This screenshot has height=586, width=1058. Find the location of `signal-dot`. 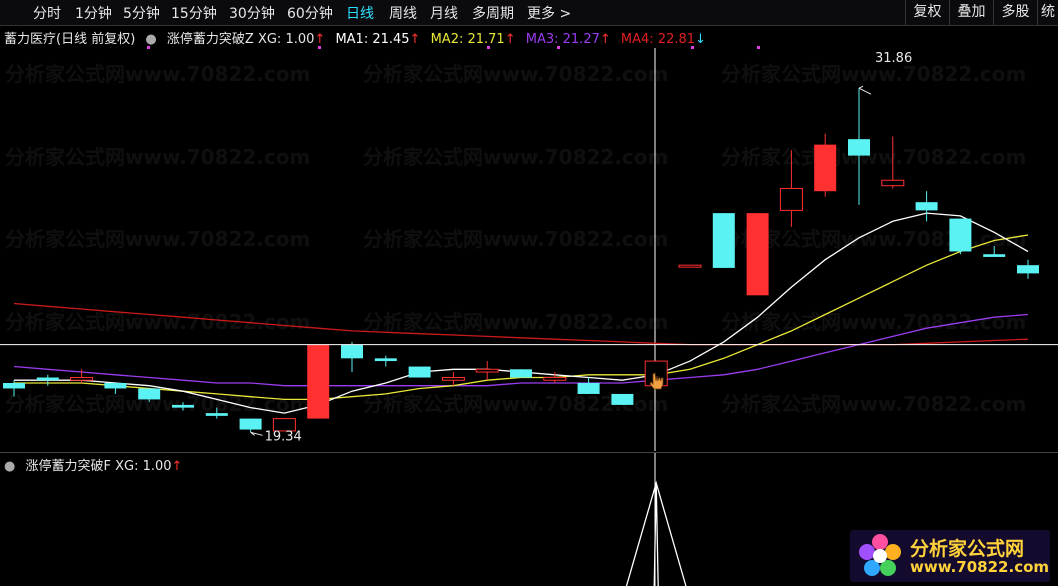

signal-dot is located at coordinates (758, 47).